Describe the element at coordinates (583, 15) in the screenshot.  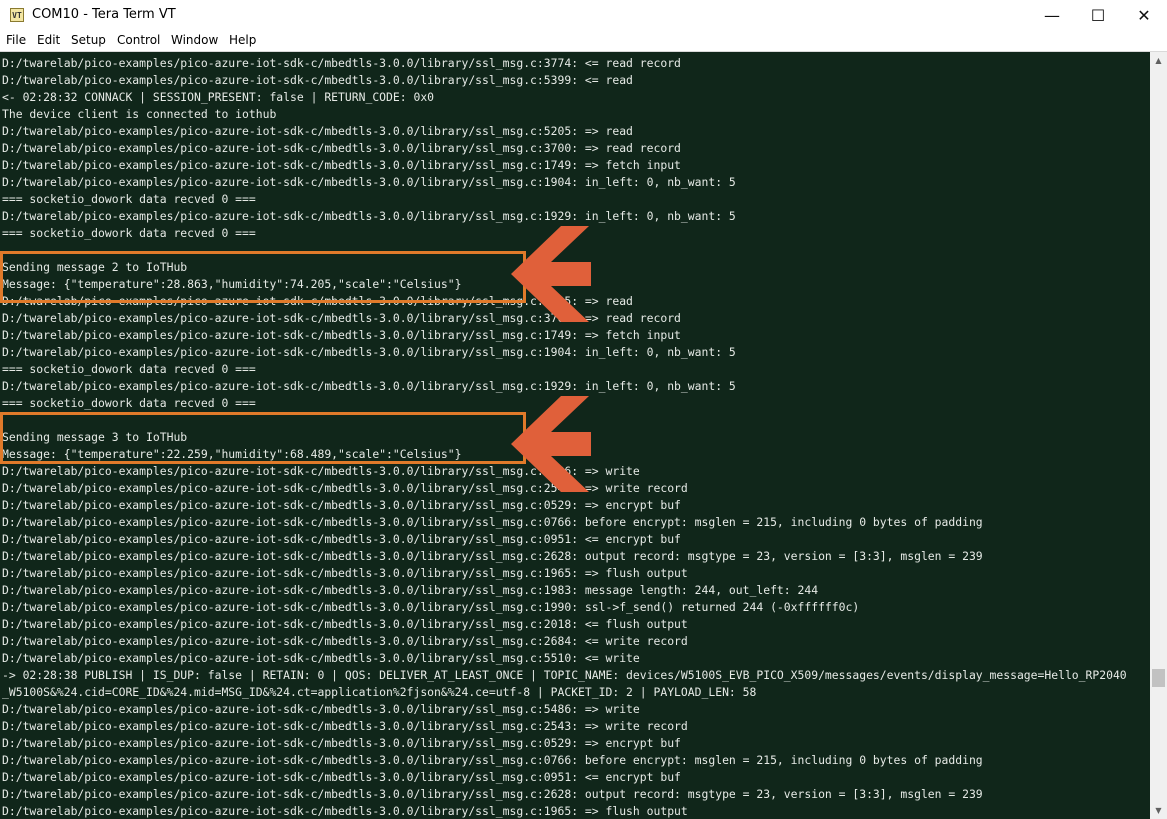
I see `title-bar: VT COM10 - Tera Term VT — ☐ ✕` at that location.